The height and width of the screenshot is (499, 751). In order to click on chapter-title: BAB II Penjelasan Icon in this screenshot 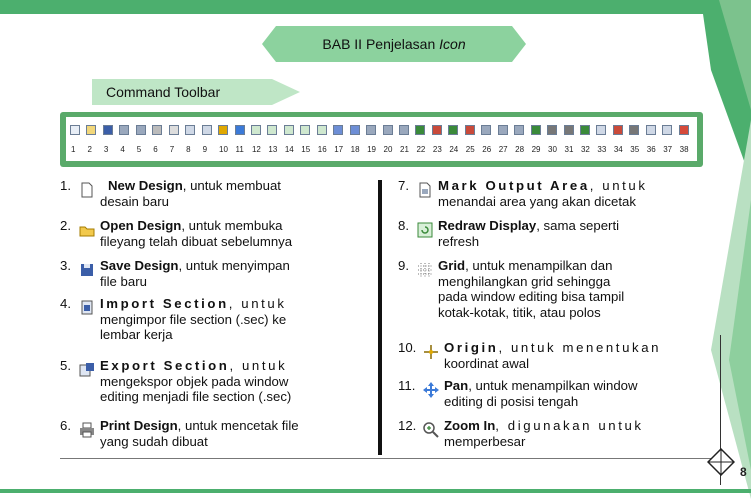, I will do `click(394, 44)`.